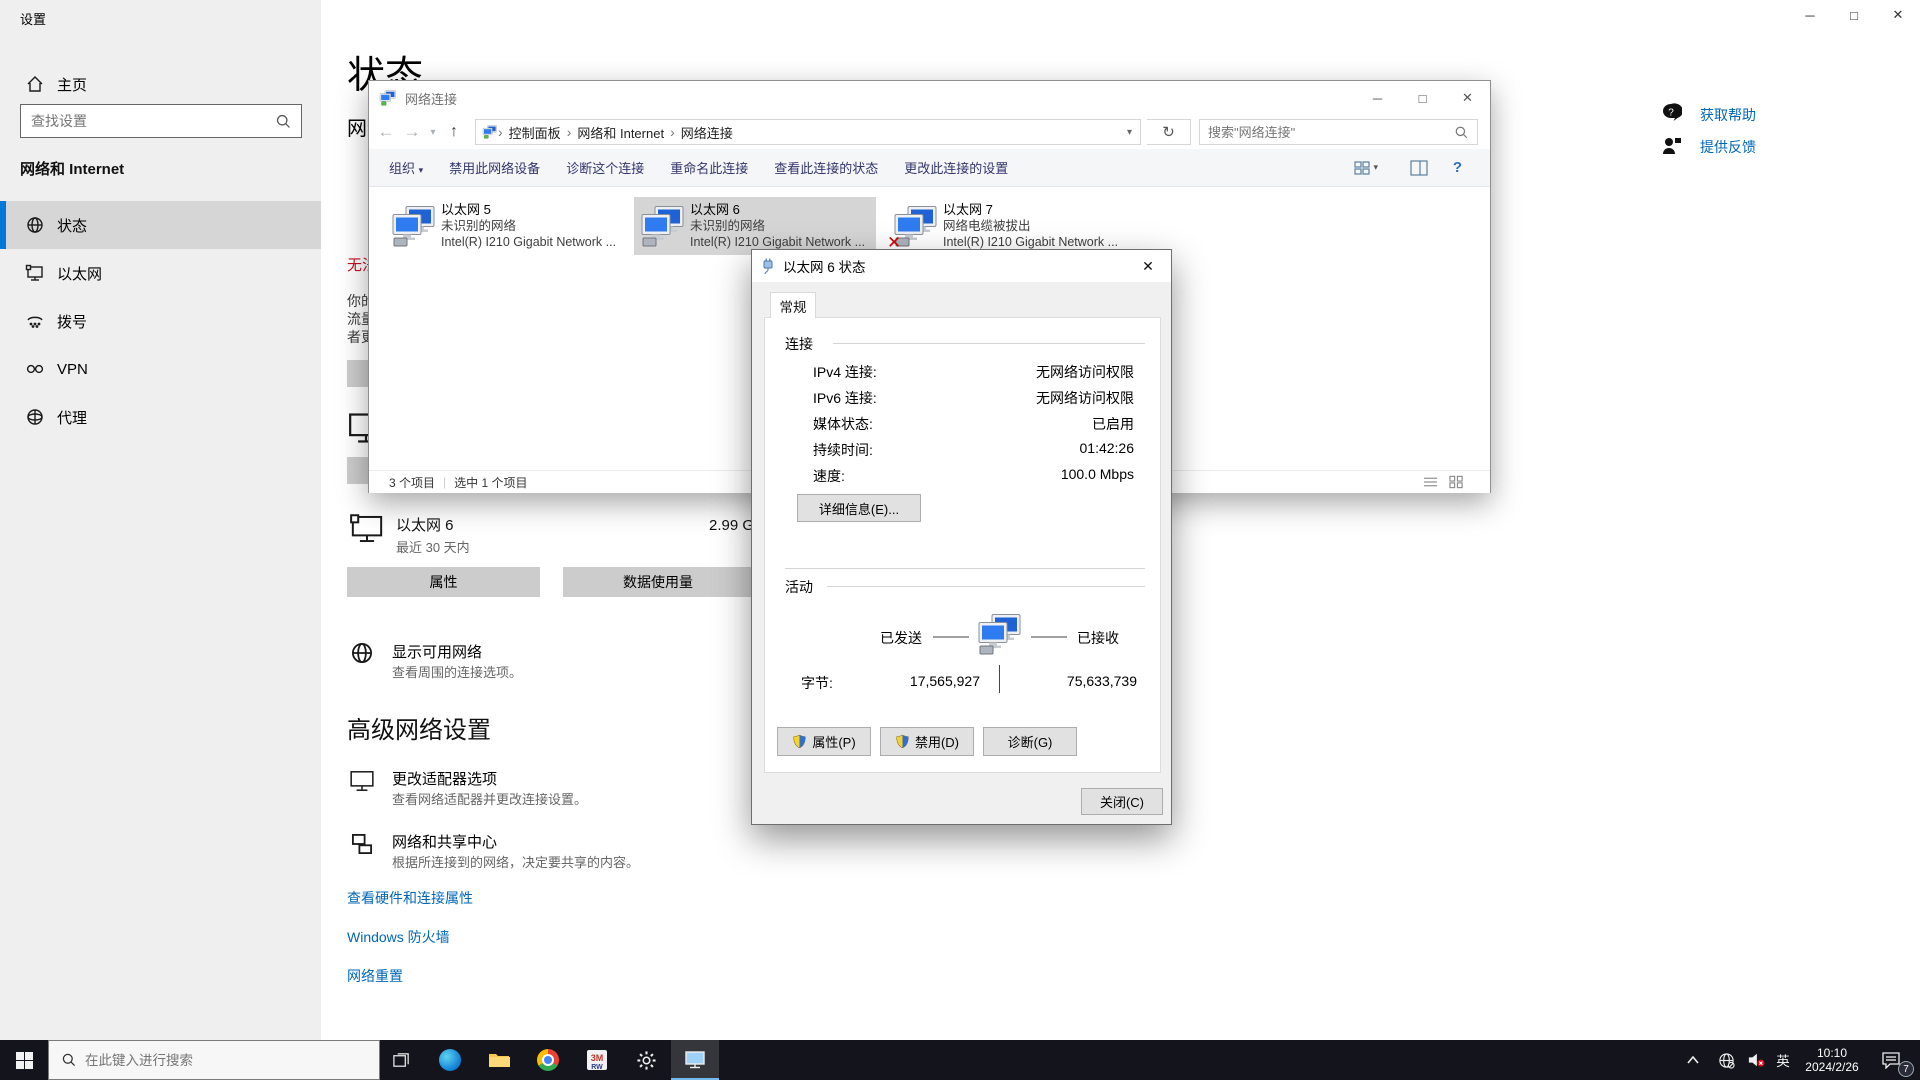 The height and width of the screenshot is (1080, 1920). Describe the element at coordinates (799, 587) in the screenshot. I see `activity-group-label: 活动` at that location.